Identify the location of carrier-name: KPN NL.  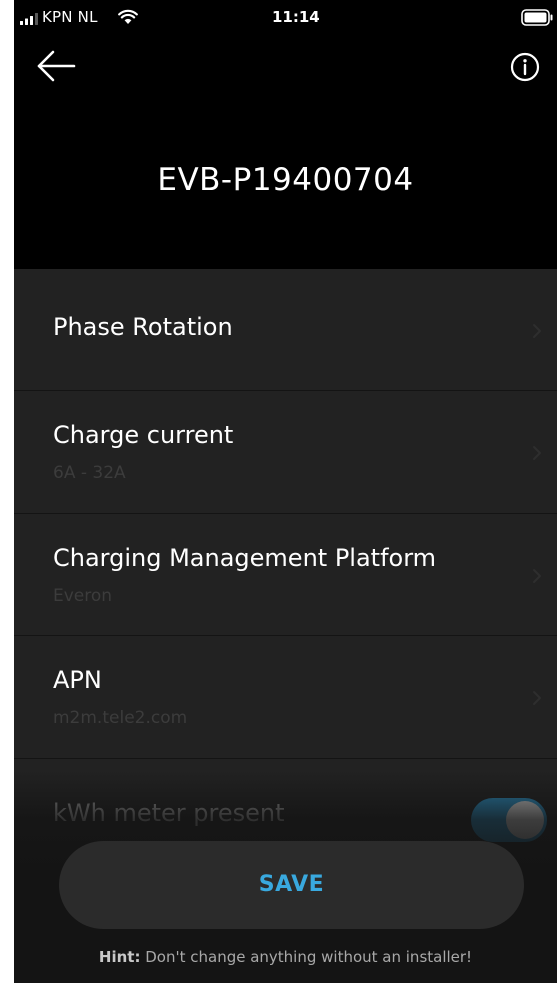
(70, 17).